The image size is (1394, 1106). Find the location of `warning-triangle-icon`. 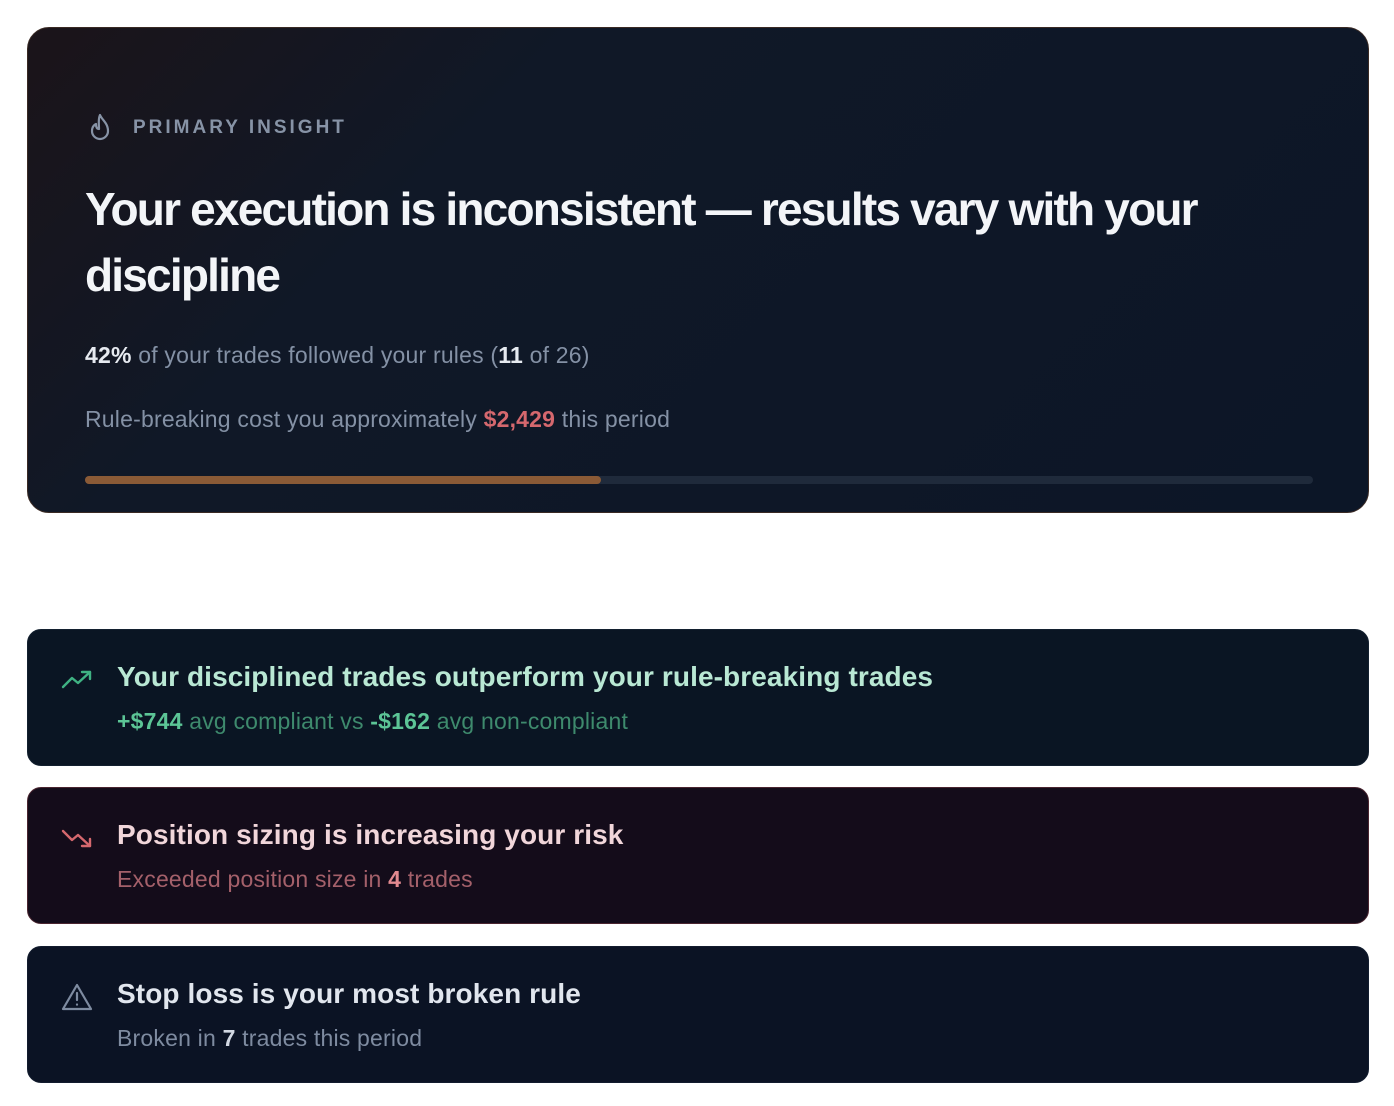

warning-triangle-icon is located at coordinates (77, 997).